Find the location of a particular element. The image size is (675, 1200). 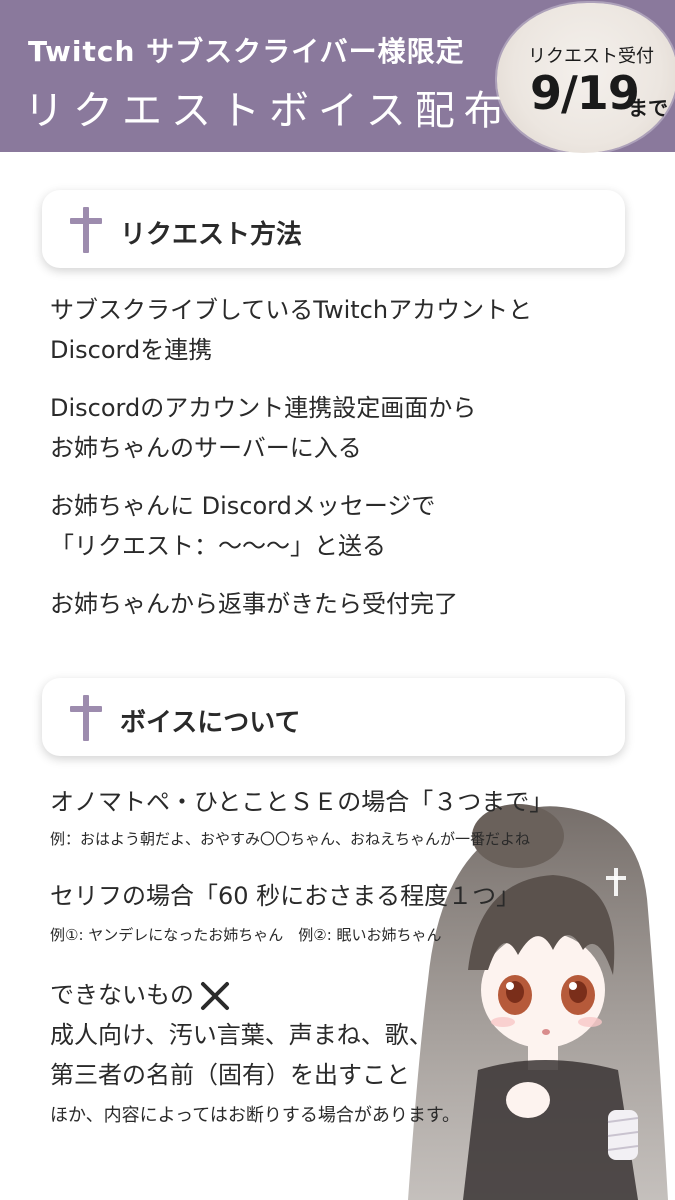

step-line: お姉ちゃんに Discordメッセージで is located at coordinates (243, 506).